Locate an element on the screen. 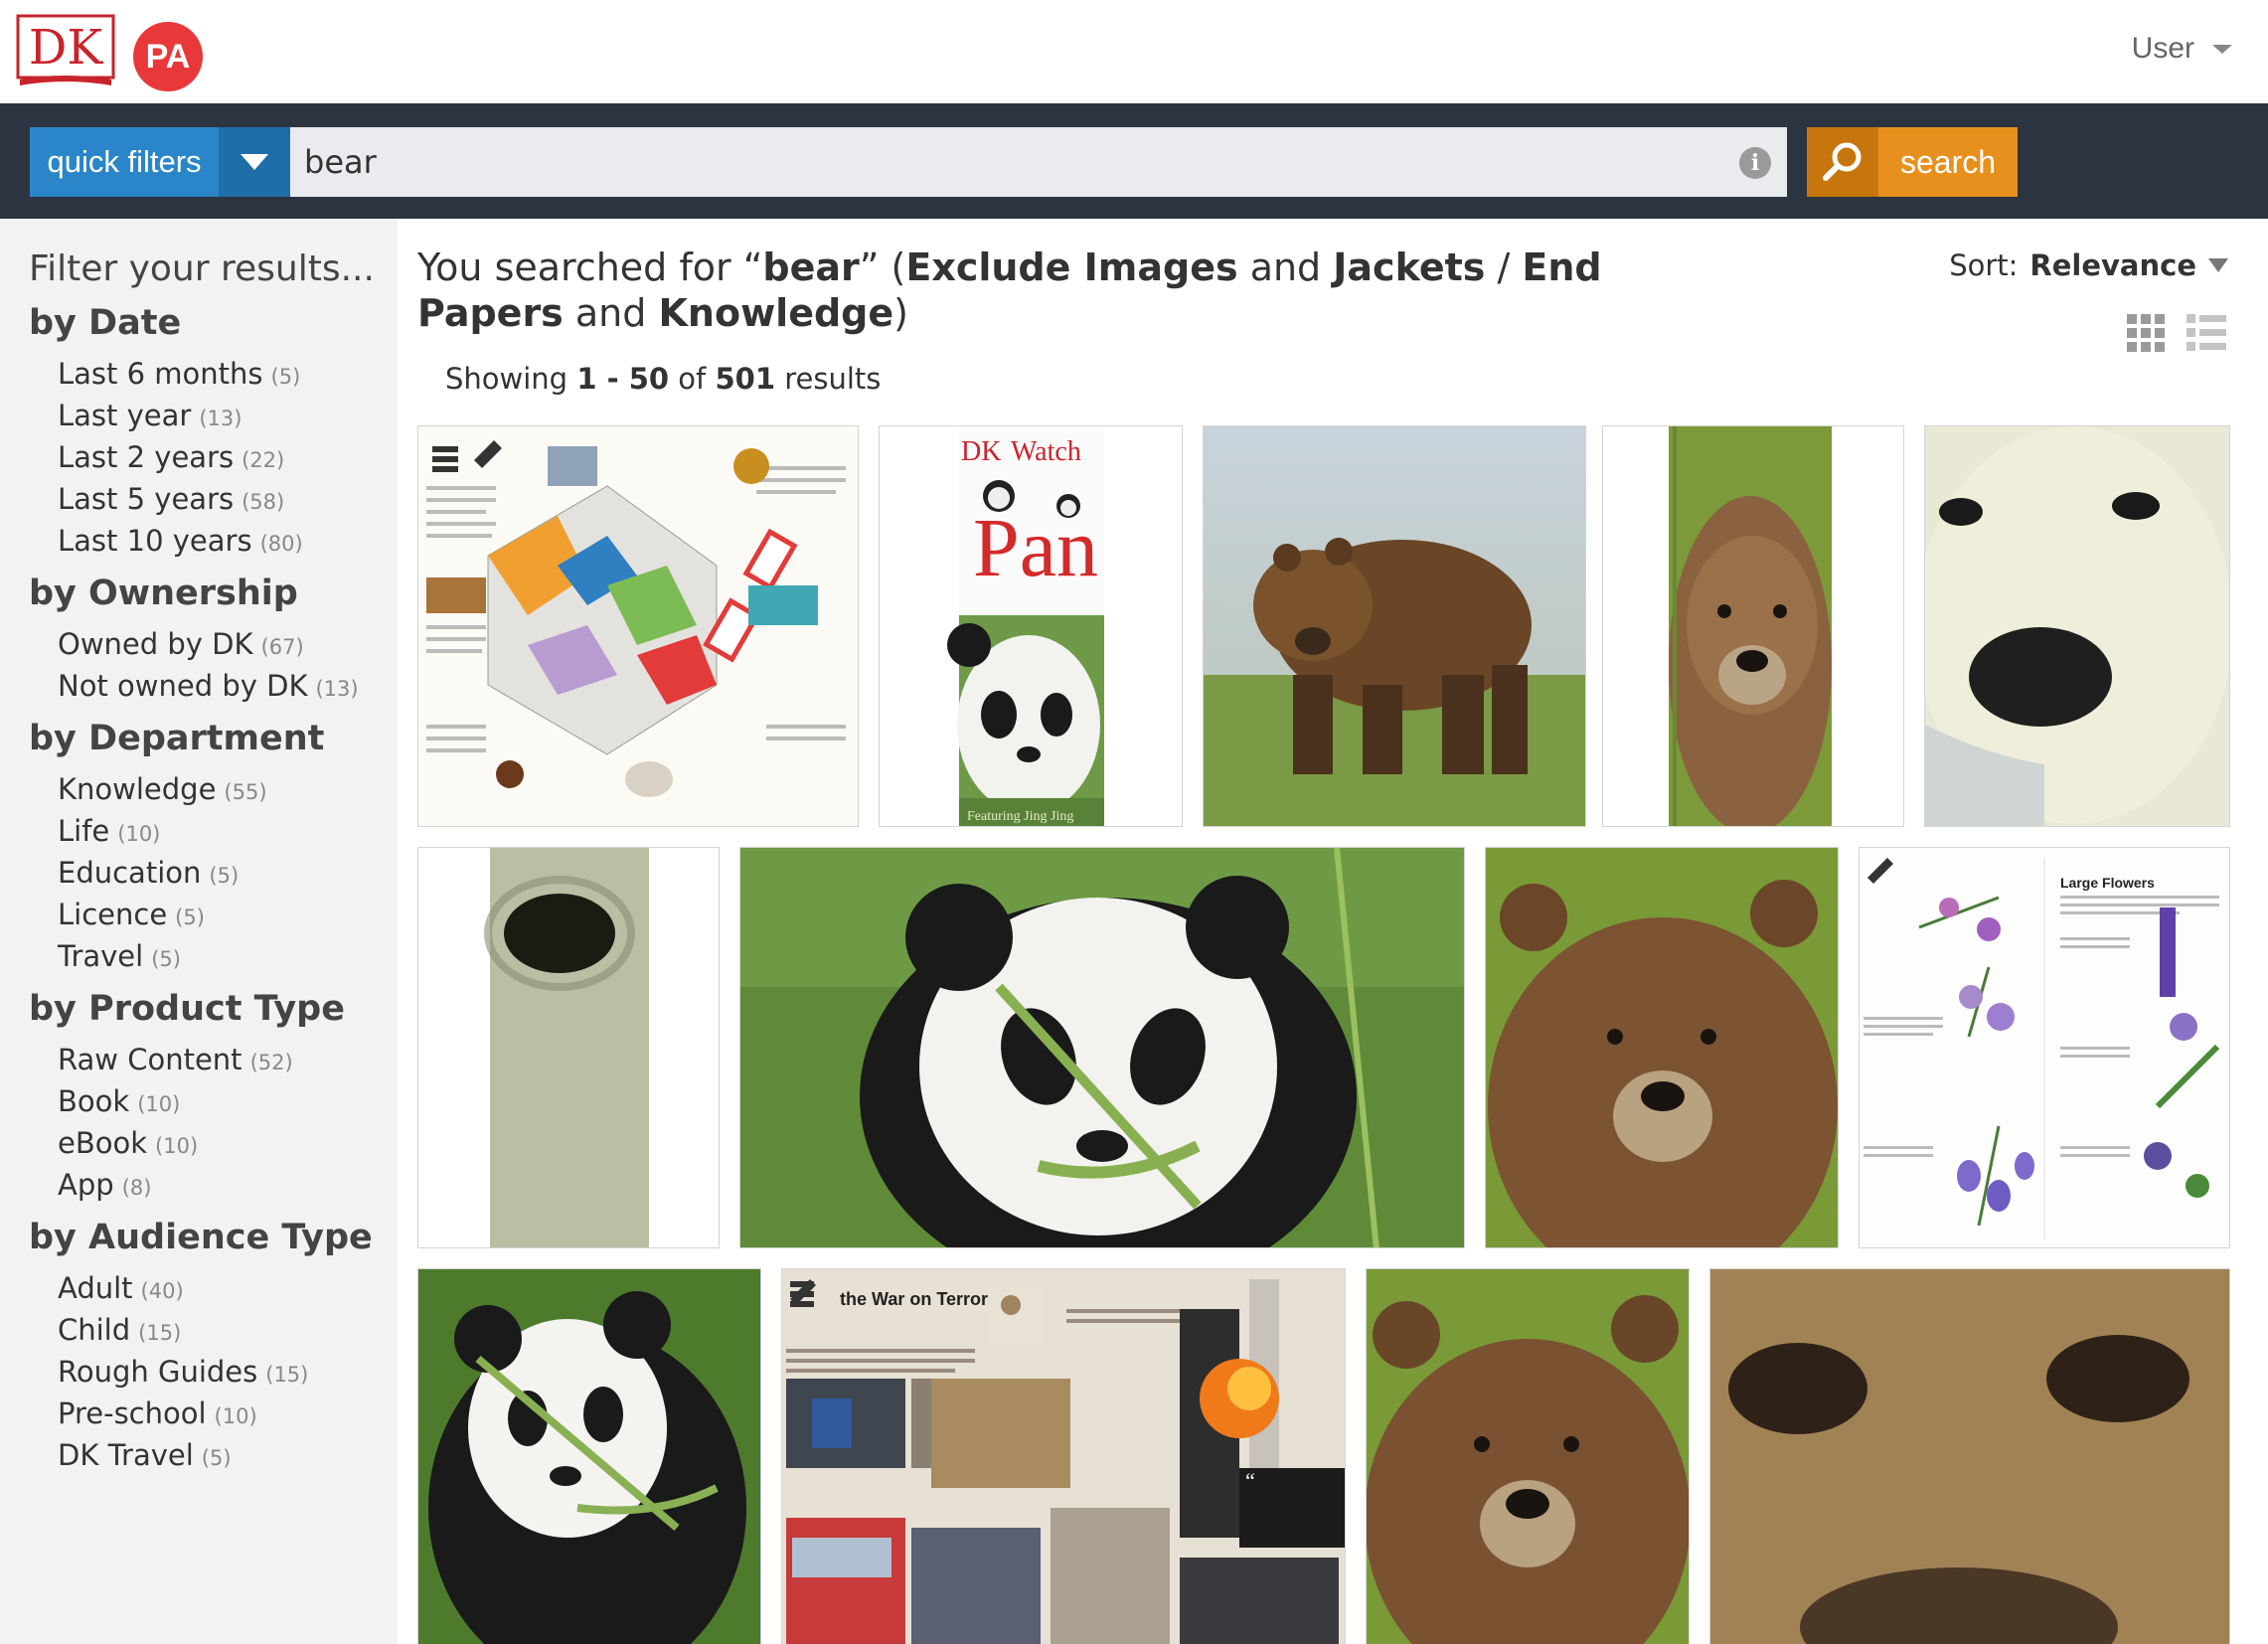 The height and width of the screenshot is (1644, 2268). user-label: User is located at coordinates (2163, 49).